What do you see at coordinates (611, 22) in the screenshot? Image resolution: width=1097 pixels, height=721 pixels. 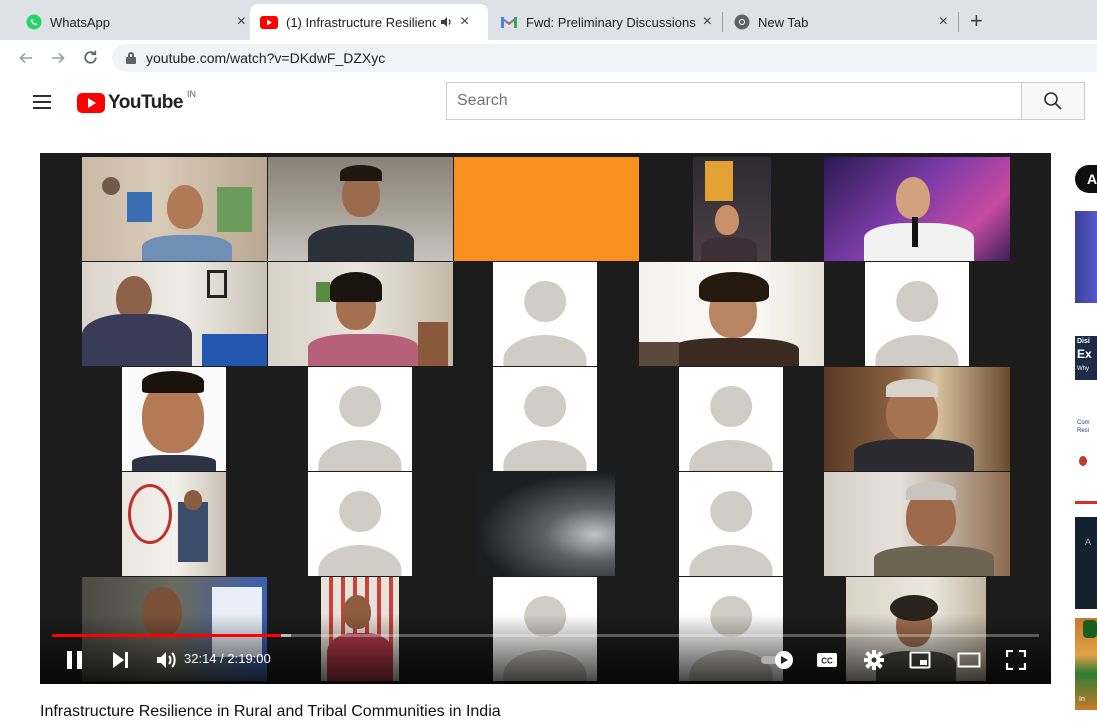 I see `tab-title: Fwd: Preliminary Discussions with` at bounding box center [611, 22].